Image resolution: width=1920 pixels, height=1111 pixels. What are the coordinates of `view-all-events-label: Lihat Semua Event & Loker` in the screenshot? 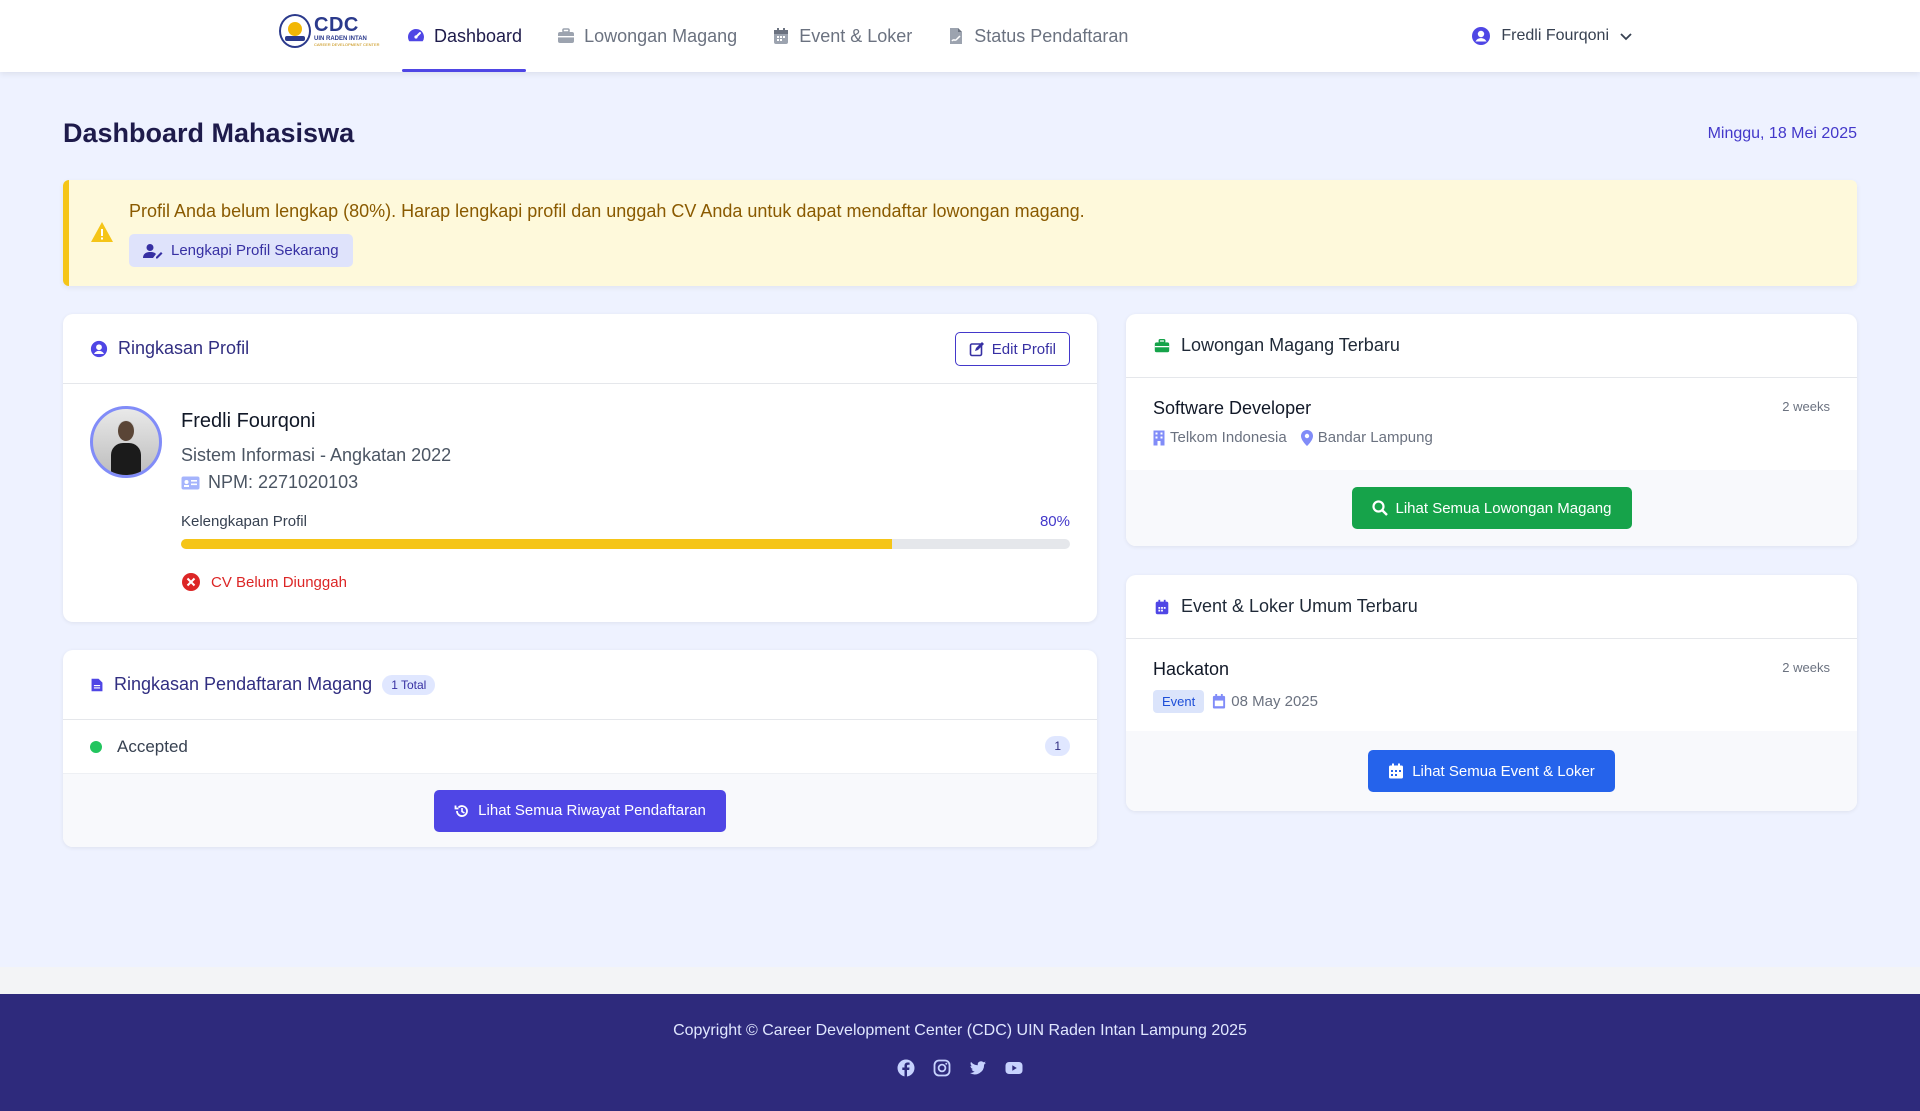 It's located at (1503, 771).